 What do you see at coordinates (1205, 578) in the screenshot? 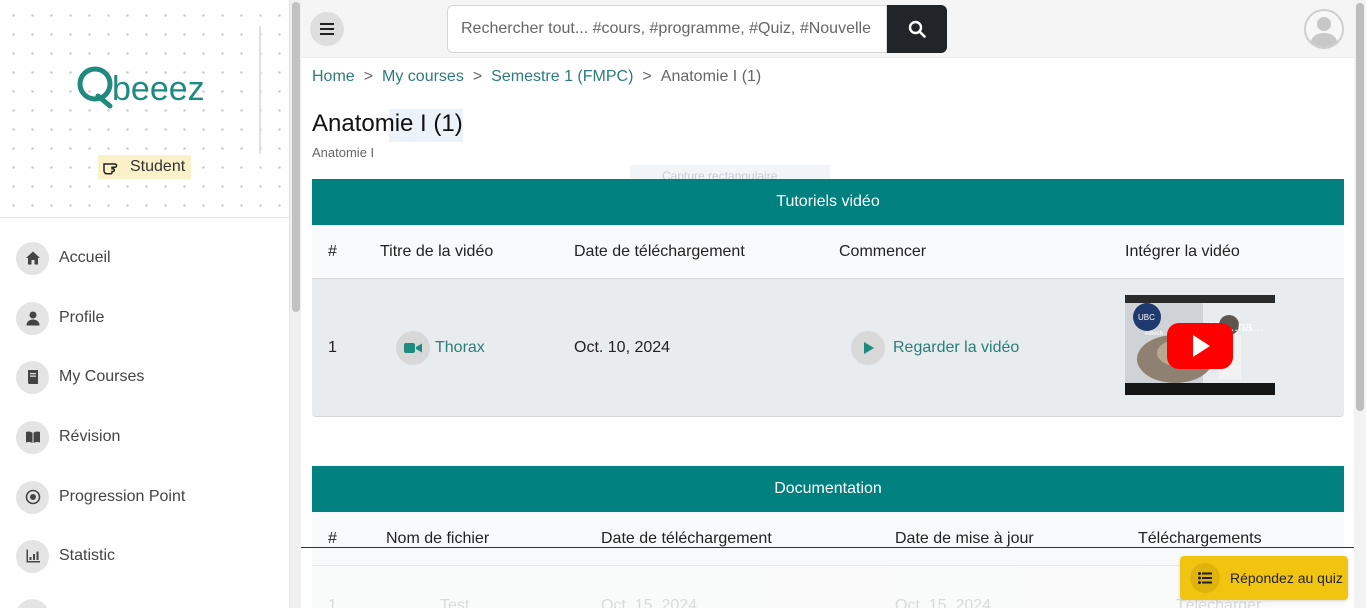
I see `list-icon` at bounding box center [1205, 578].